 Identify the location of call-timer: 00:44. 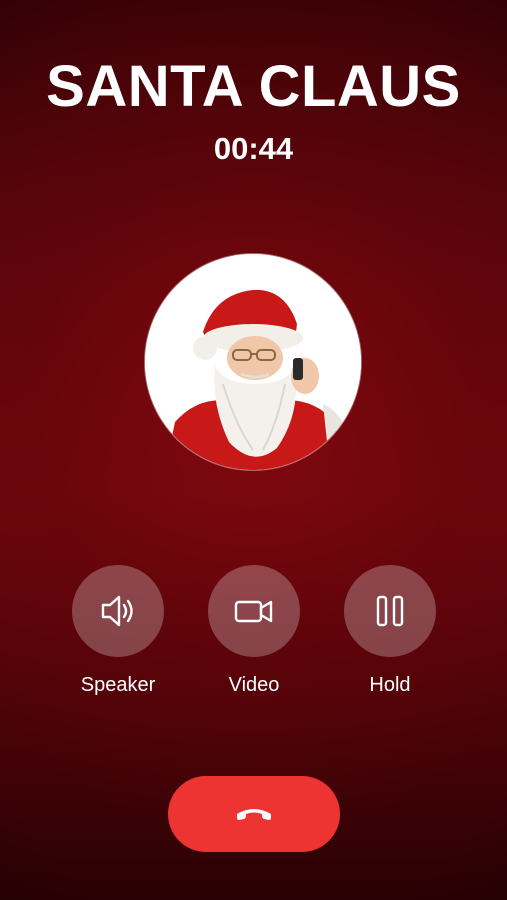
(253, 148).